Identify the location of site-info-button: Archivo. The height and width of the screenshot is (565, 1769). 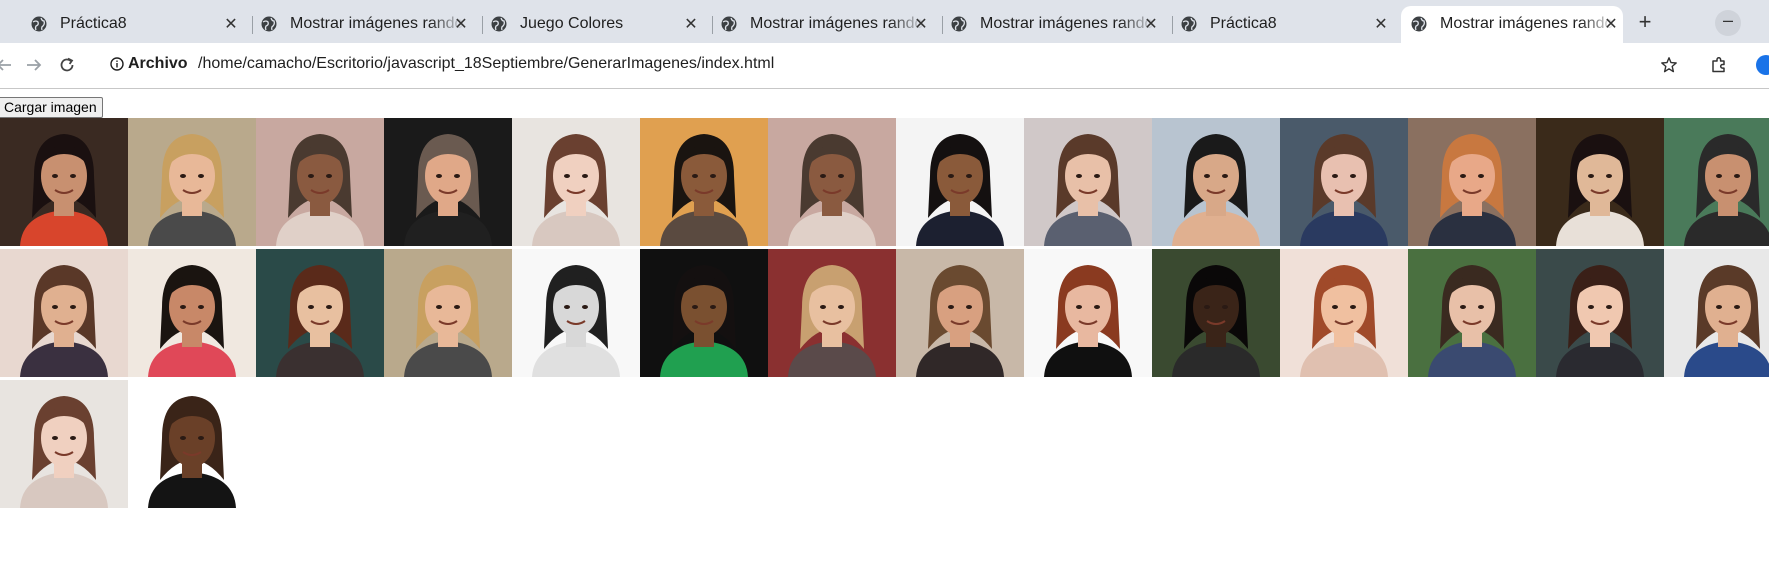
(149, 64).